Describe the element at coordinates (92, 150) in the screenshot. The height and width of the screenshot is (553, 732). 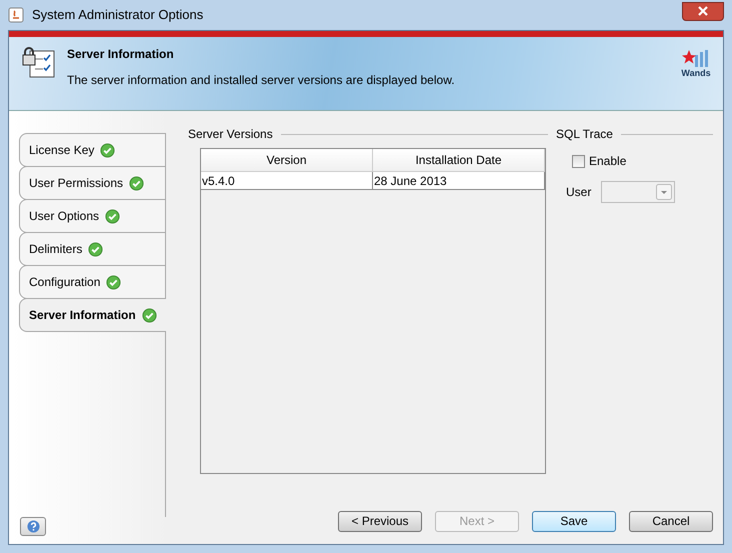
I see `step-tab: License Key` at that location.